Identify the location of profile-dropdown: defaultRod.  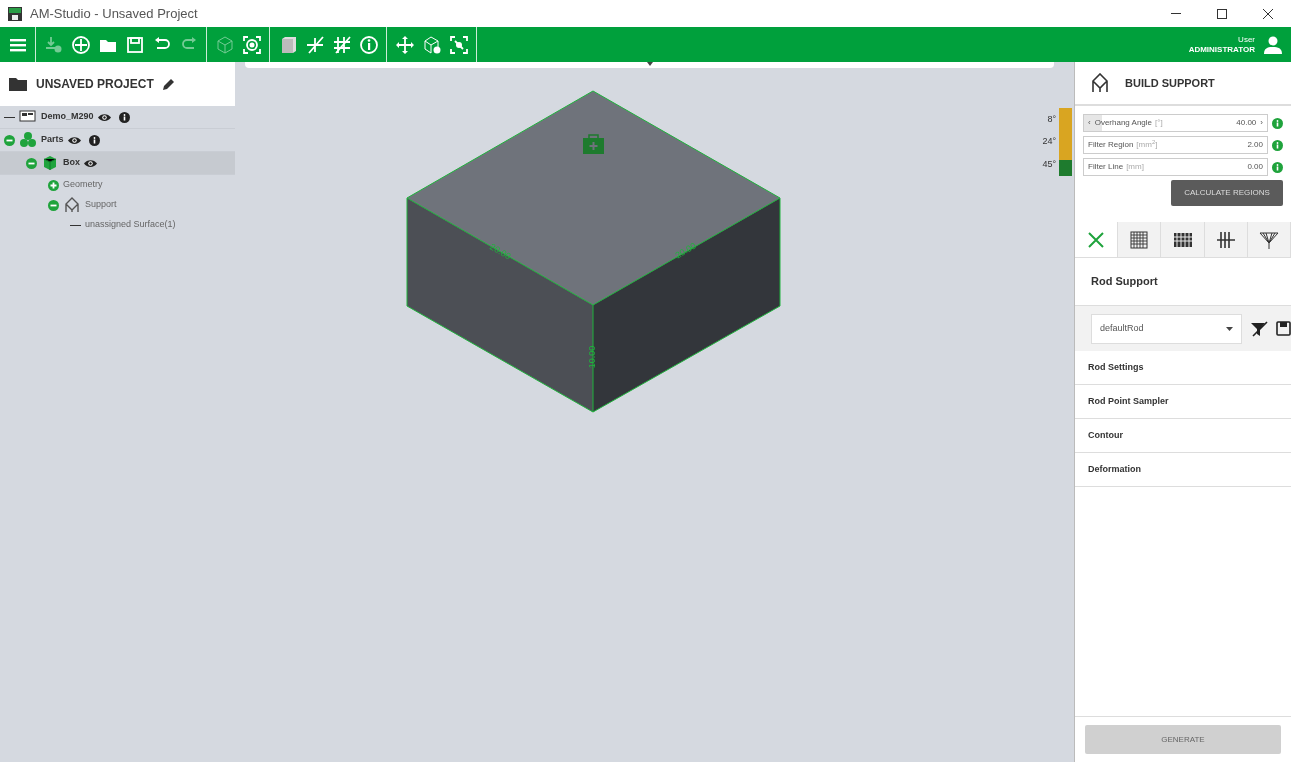
(1166, 328).